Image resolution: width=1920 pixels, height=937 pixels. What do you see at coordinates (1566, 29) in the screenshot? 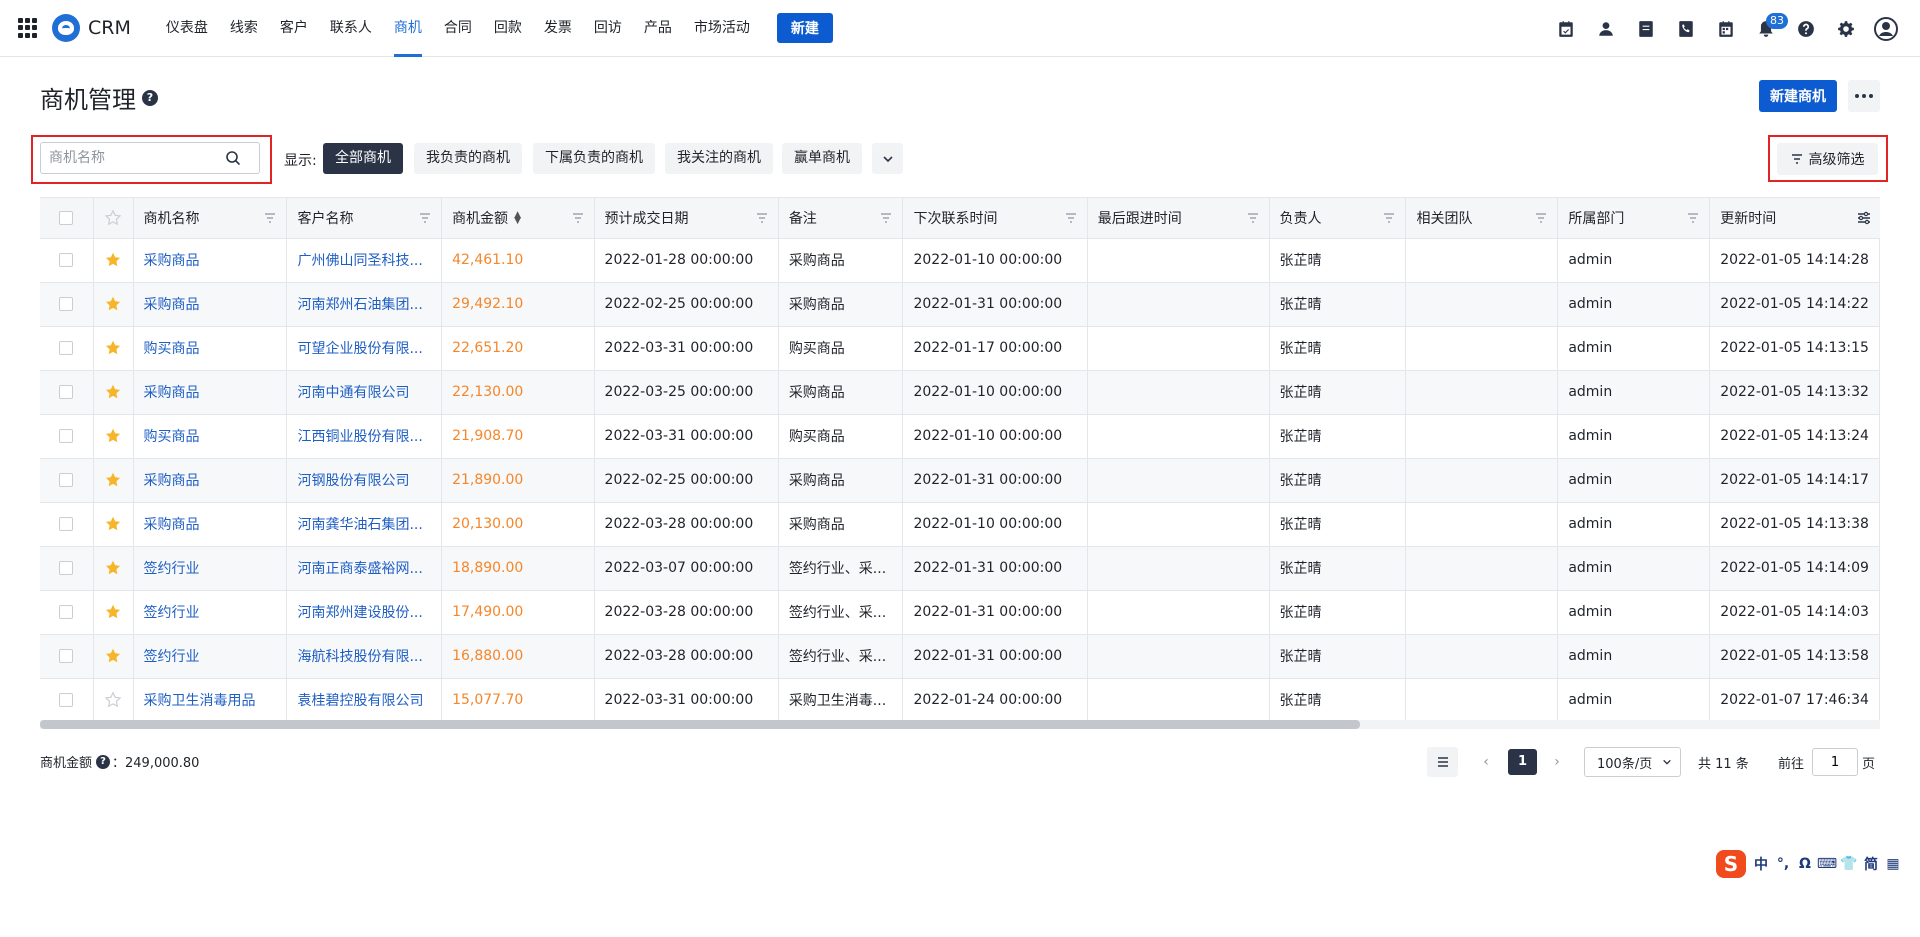
I see `task-icon` at bounding box center [1566, 29].